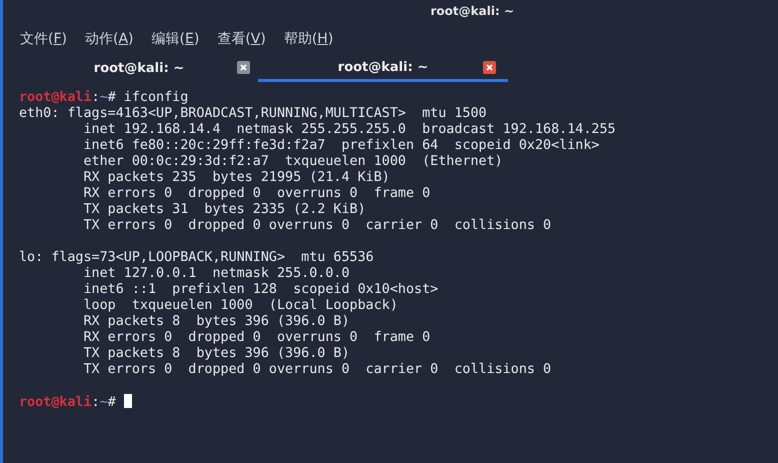 The width and height of the screenshot is (778, 463). I want to click on window-title: root@kali: ~, so click(472, 11).